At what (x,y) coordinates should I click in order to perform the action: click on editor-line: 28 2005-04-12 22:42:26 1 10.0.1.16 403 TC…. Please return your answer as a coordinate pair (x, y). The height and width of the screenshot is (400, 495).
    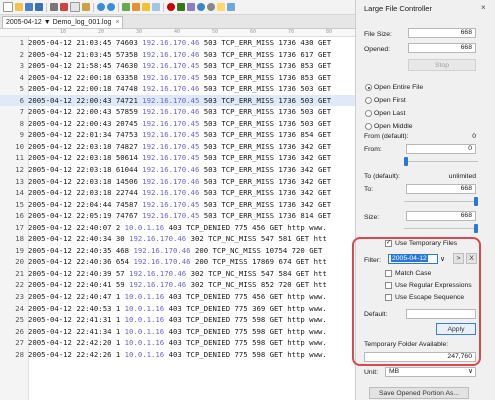
    Looking at the image, I should click on (177, 355).